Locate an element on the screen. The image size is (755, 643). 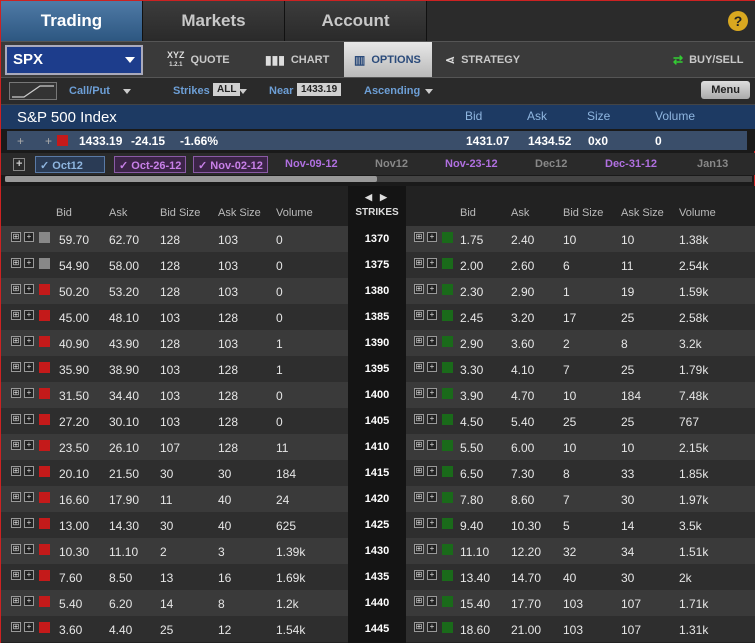
tab-markets: Markets is located at coordinates (214, 21).